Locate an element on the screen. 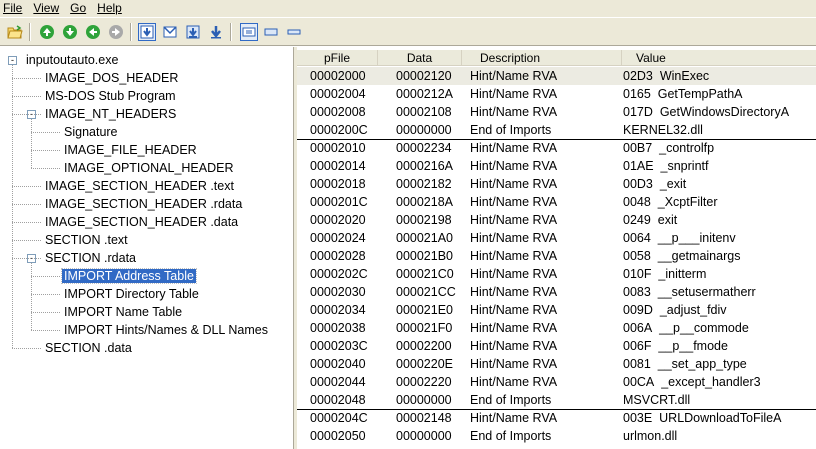 Image resolution: width=816 pixels, height=449 pixels. tree-item: IMAGE_SECTION_HEADER .rdata is located at coordinates (143, 204).